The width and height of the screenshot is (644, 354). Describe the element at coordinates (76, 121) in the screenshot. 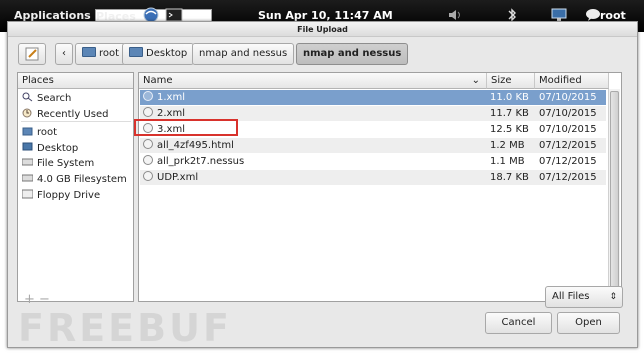

I see `places-divider` at that location.